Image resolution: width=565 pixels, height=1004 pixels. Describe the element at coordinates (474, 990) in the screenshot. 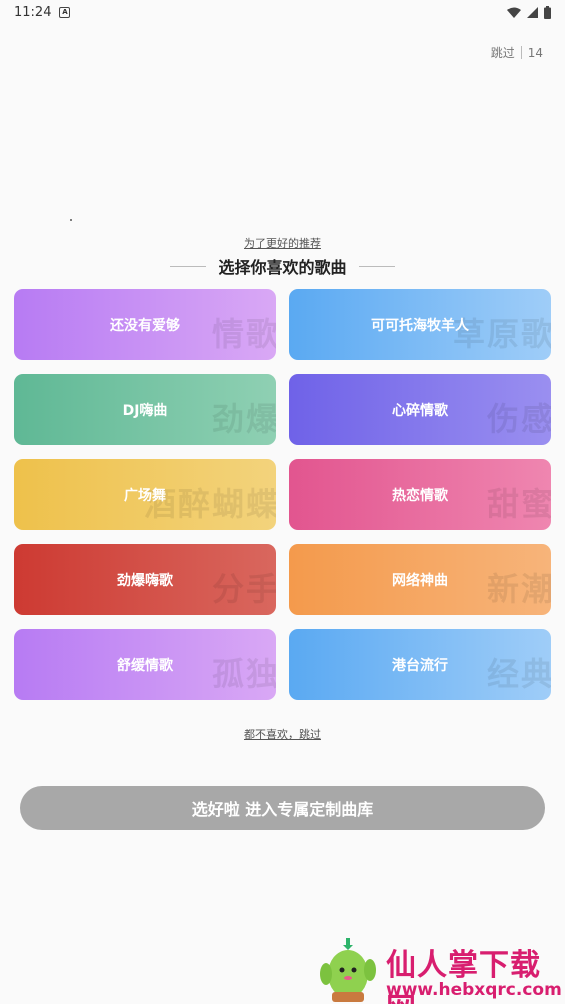

I see `watermark-url: www.hebxqrc.com` at that location.